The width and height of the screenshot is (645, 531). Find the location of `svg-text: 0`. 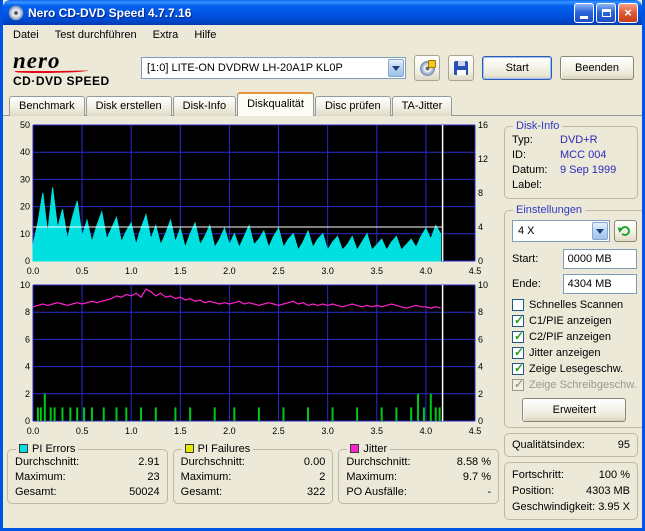

svg-text: 0 is located at coordinates (480, 261).